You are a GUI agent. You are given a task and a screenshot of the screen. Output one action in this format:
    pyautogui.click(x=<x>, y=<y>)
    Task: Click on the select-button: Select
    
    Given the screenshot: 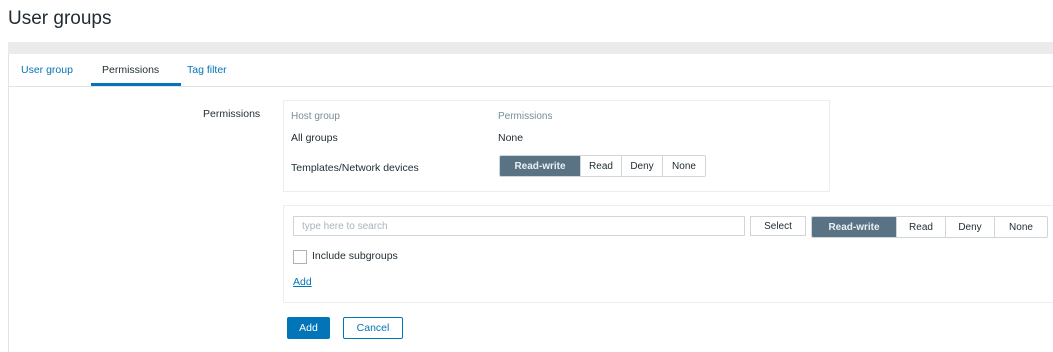 What is the action you would take?
    pyautogui.click(x=778, y=226)
    